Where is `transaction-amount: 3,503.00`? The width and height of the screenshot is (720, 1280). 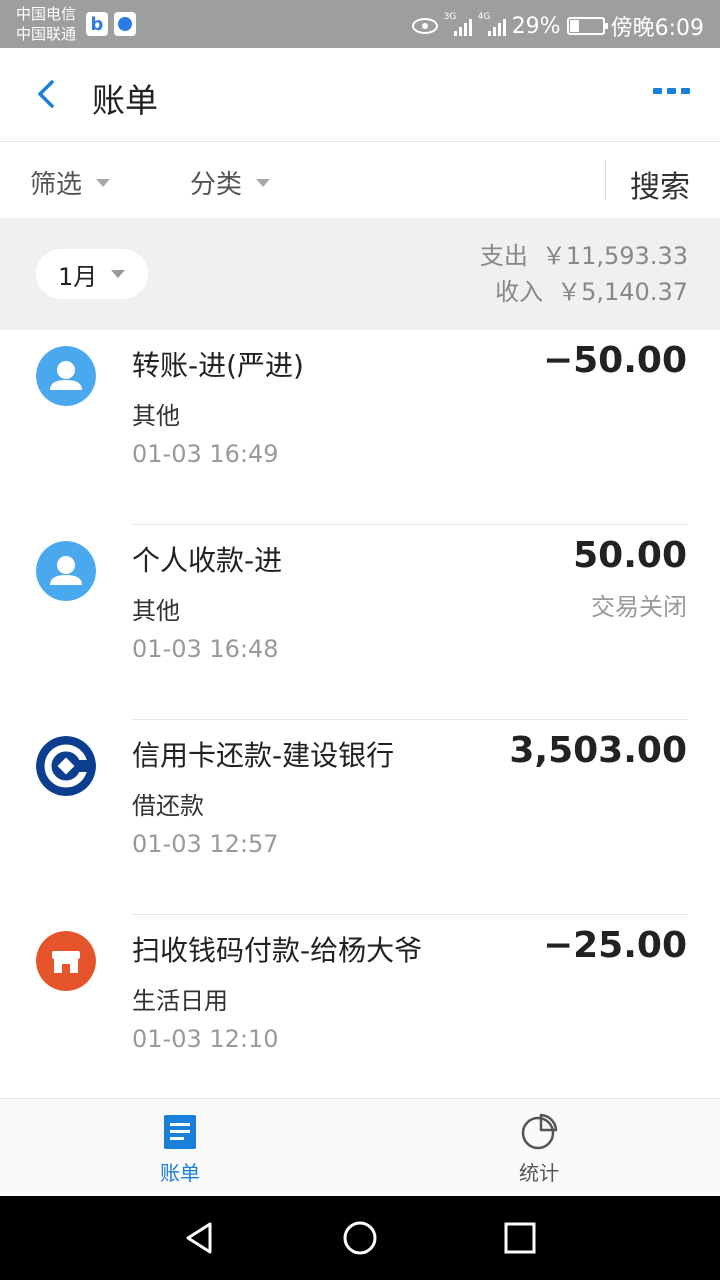
transaction-amount: 3,503.00 is located at coordinates (598, 750).